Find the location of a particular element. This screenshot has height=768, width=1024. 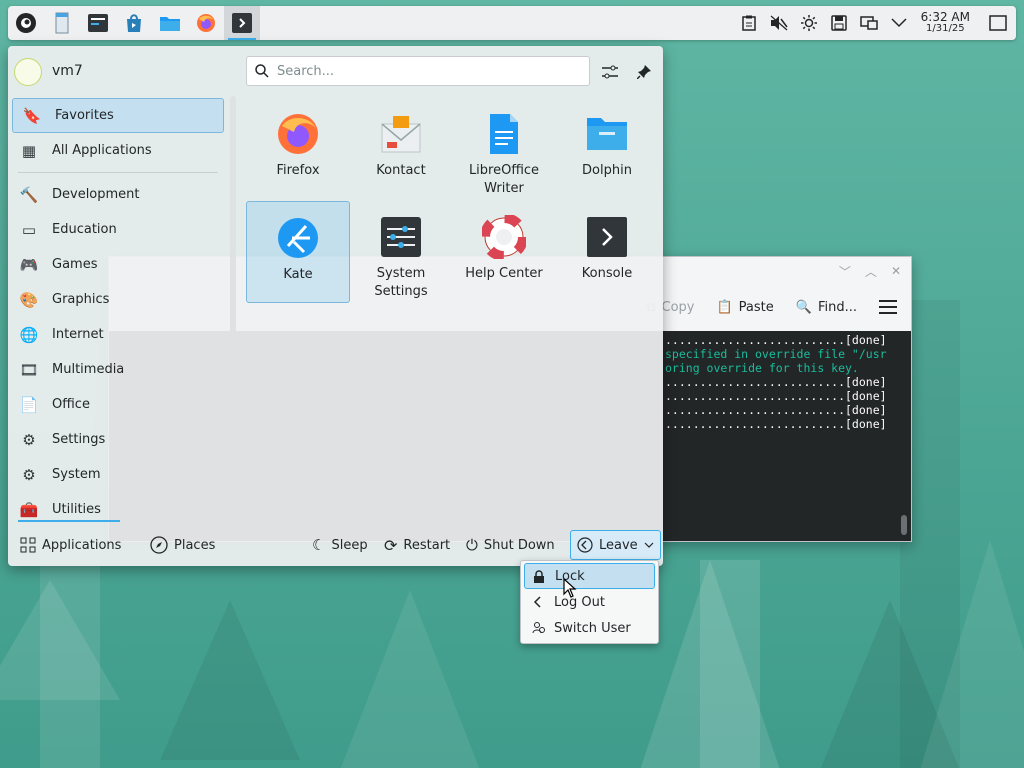

leave-button: Leave is located at coordinates (615, 545).